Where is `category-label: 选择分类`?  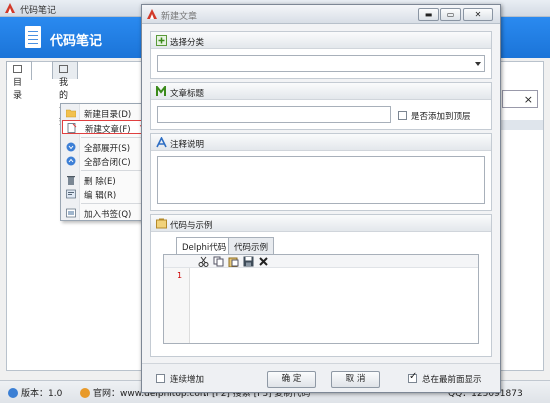
category-label: 选择分类 is located at coordinates (187, 43).